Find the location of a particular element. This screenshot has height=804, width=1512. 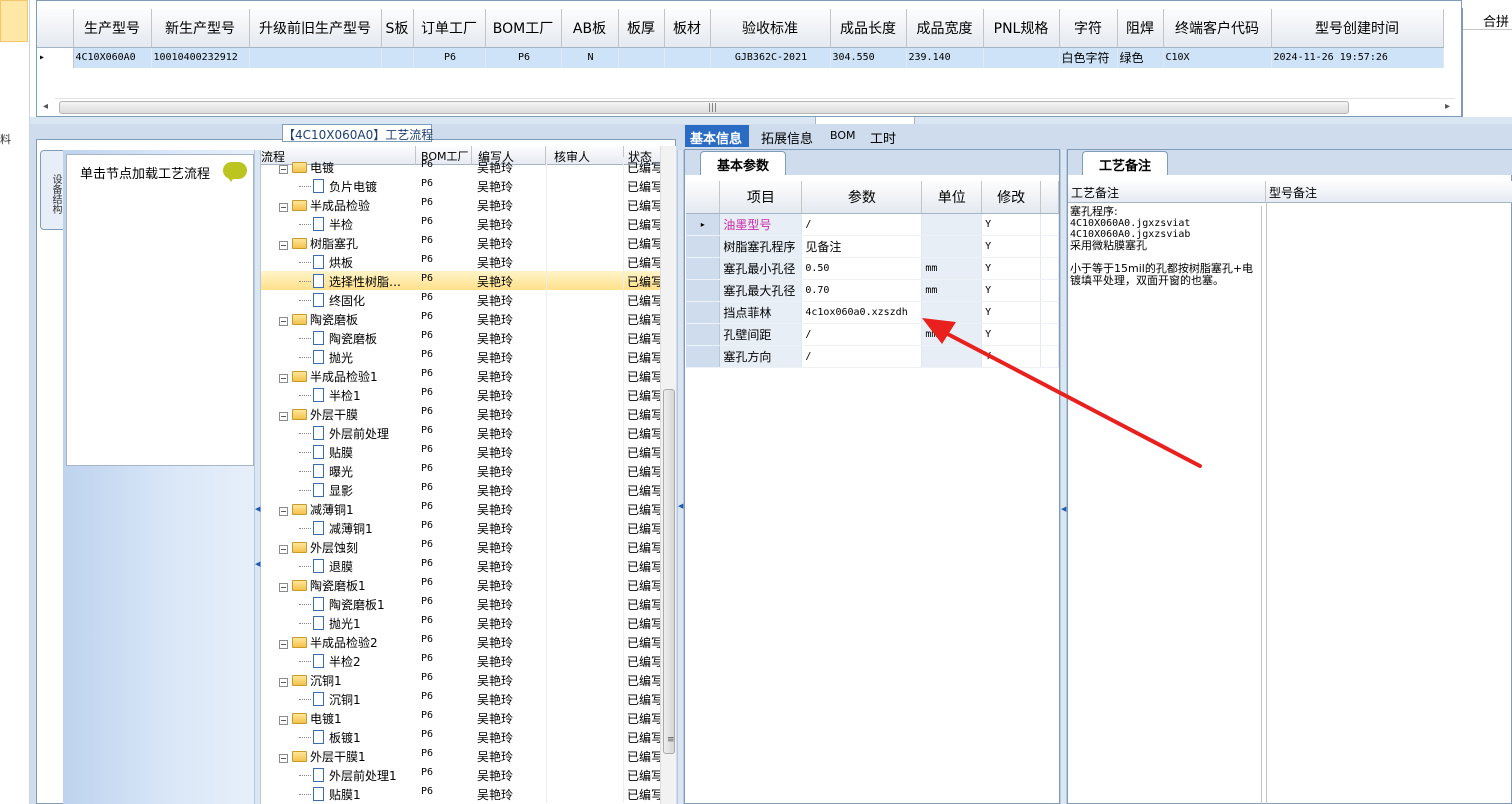

tree-node: − 陶瓷磨板 is located at coordinates (346, 318).